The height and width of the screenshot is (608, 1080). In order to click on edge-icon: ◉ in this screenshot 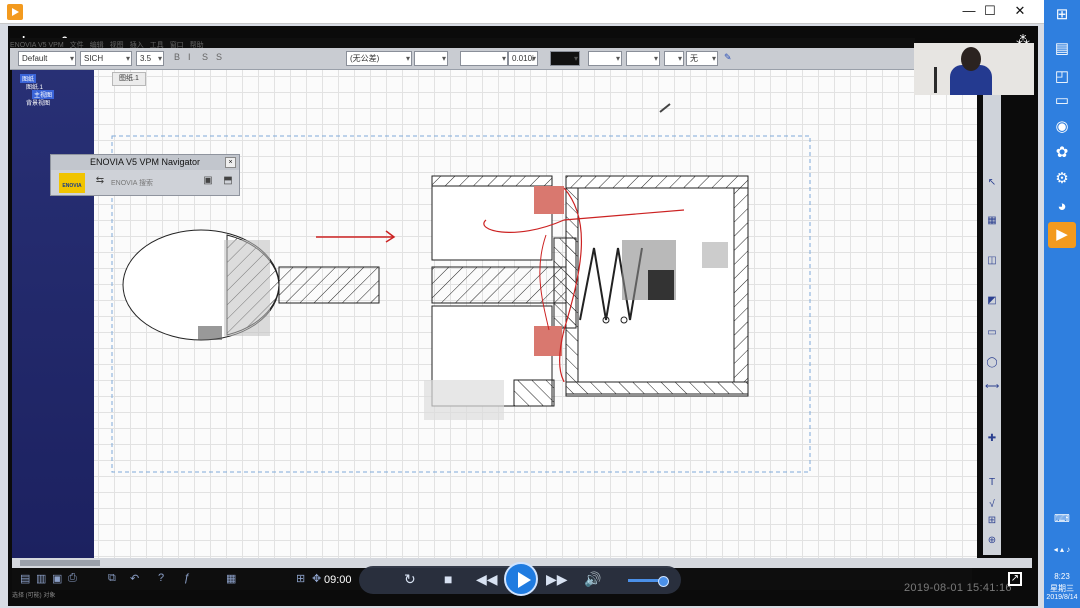, I will do `click(1062, 127)`.